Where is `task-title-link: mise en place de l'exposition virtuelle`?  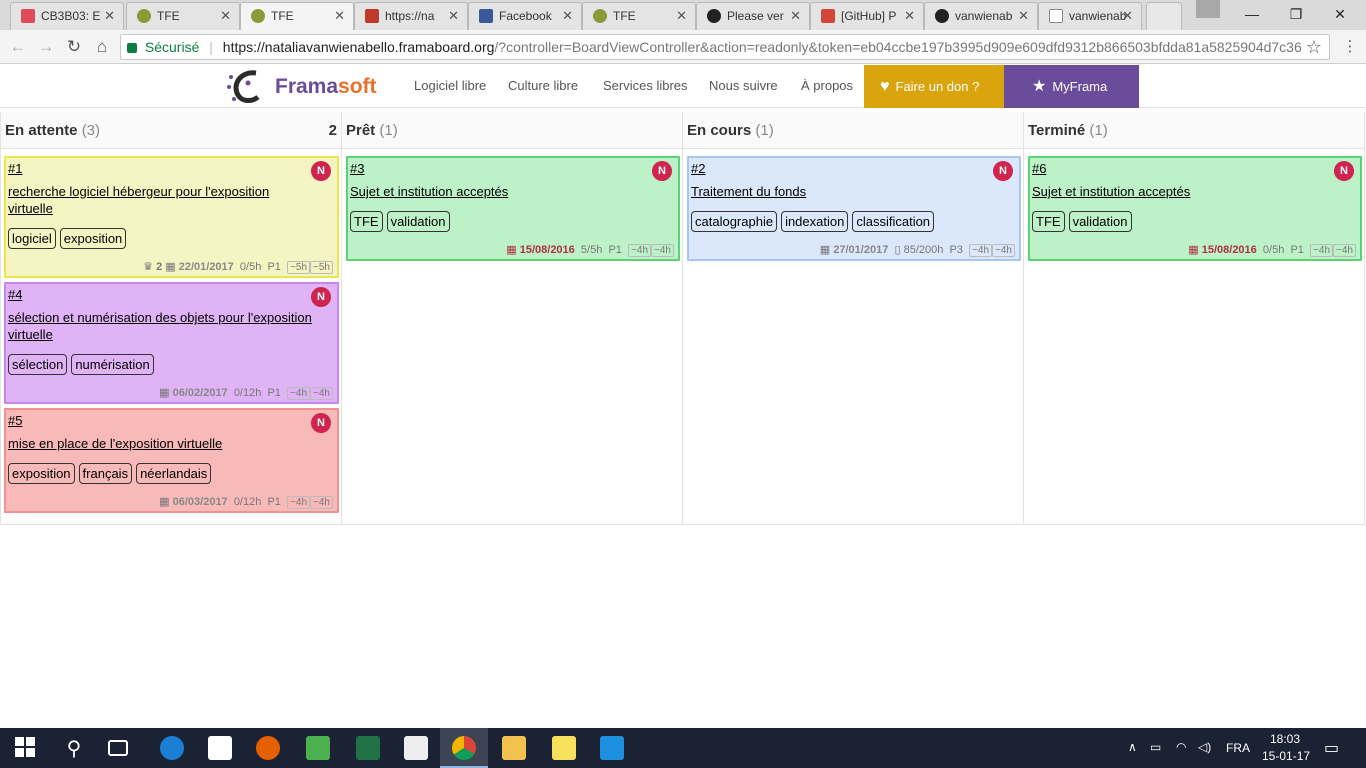 task-title-link: mise en place de l'exposition virtuelle is located at coordinates (162, 443).